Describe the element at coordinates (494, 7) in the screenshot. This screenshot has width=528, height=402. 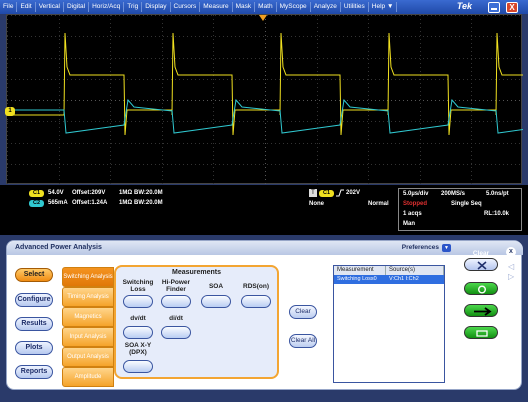
I see `minimize-button` at that location.